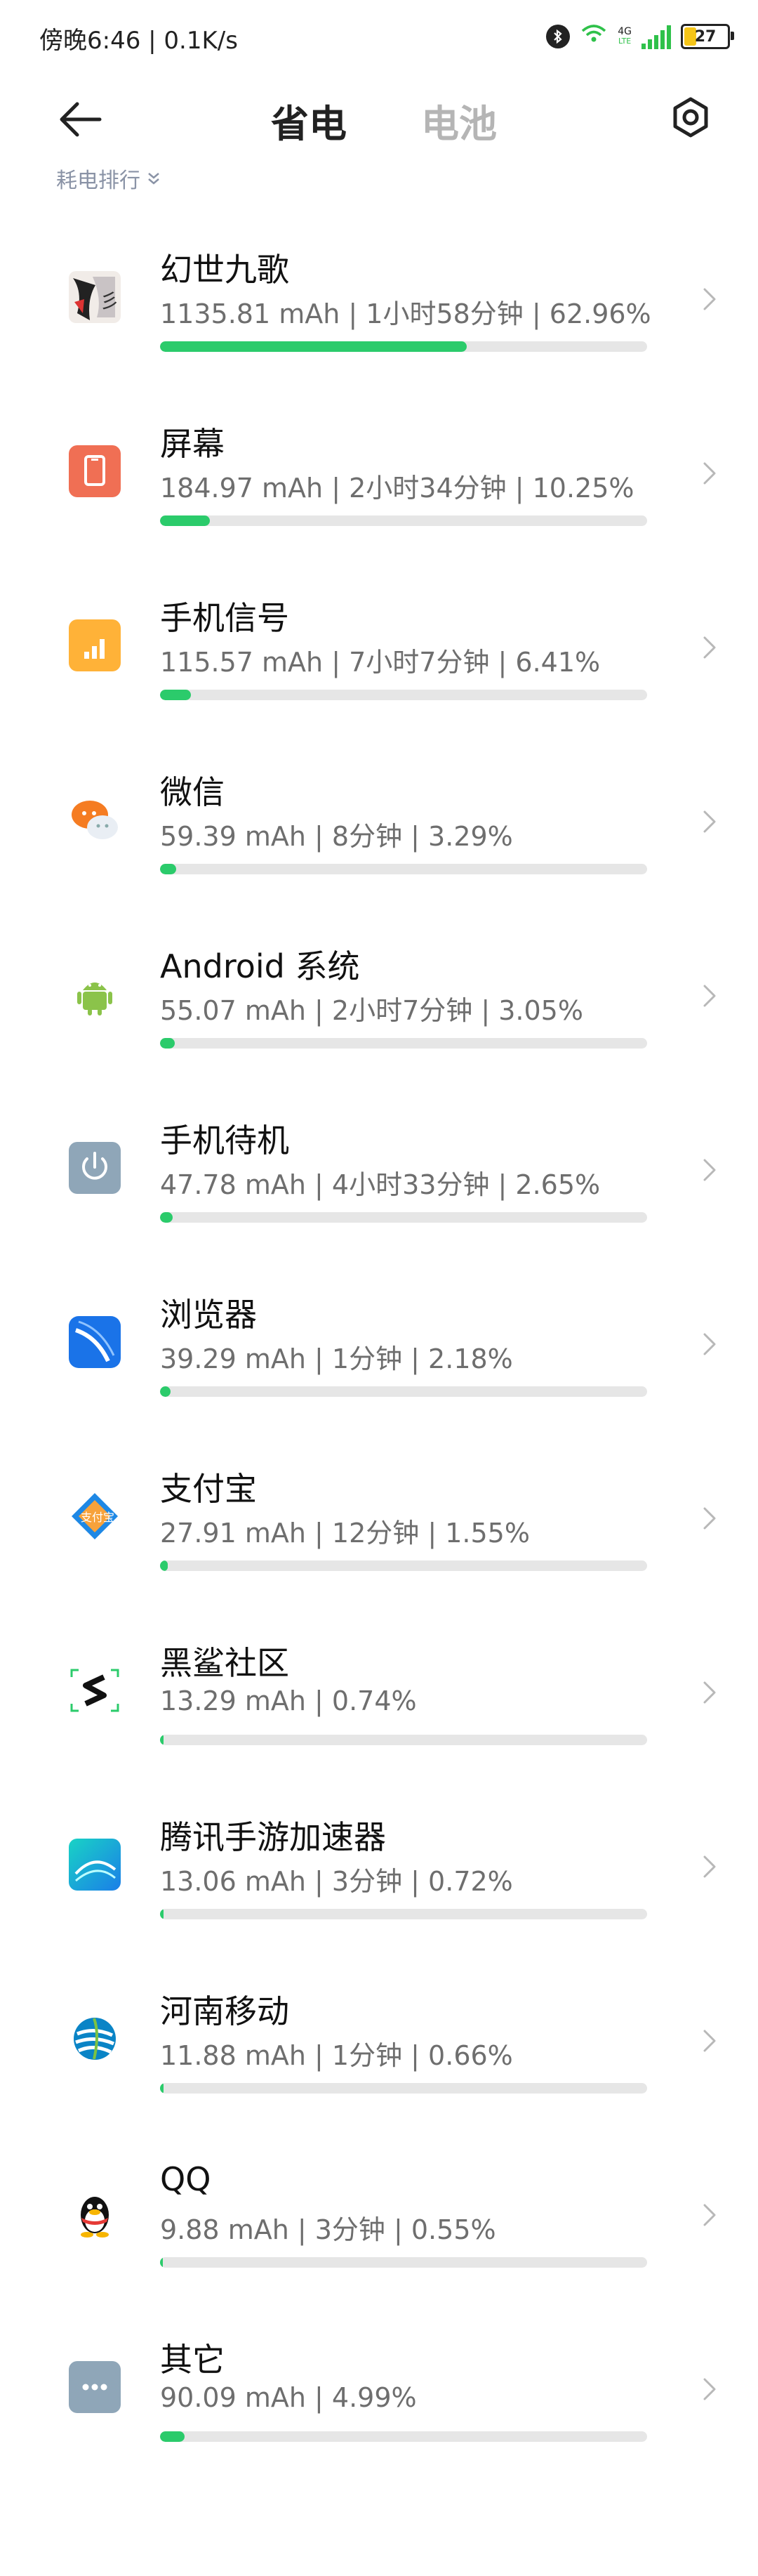 This screenshot has width=758, height=2576. Describe the element at coordinates (337, 836) in the screenshot. I see `item-detail: 59.39 mAh | 8分钟 | 3.29%` at that location.